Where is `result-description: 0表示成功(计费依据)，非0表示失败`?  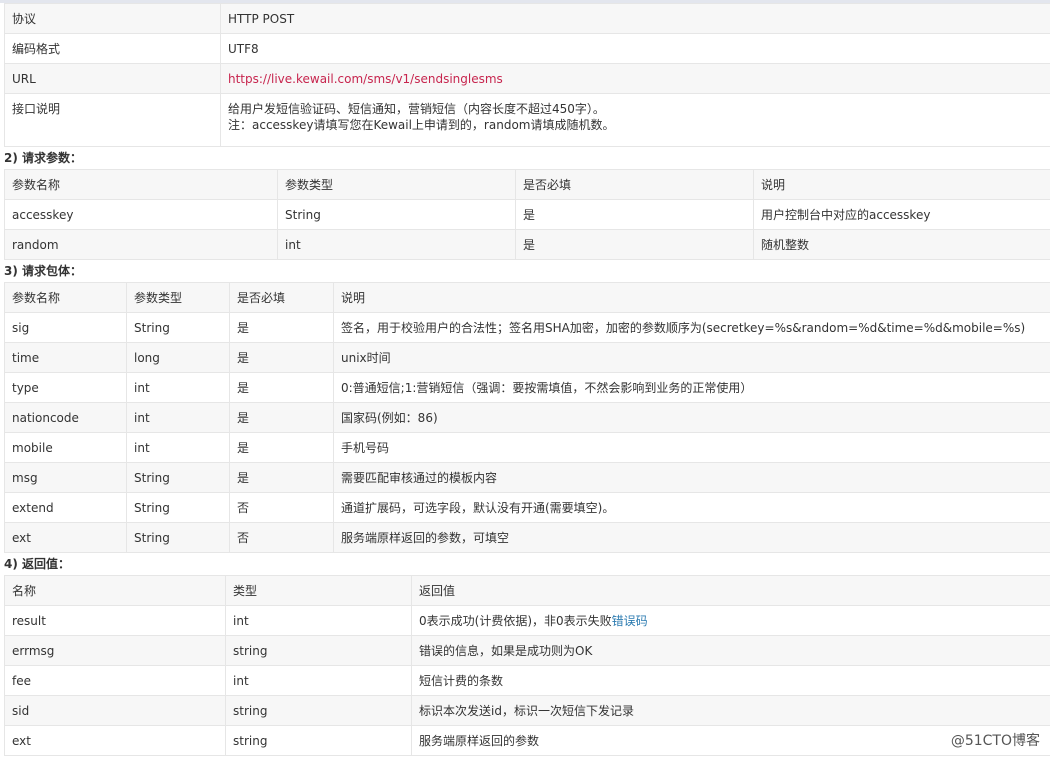 result-description: 0表示成功(计费依据)，非0表示失败 is located at coordinates (515, 621).